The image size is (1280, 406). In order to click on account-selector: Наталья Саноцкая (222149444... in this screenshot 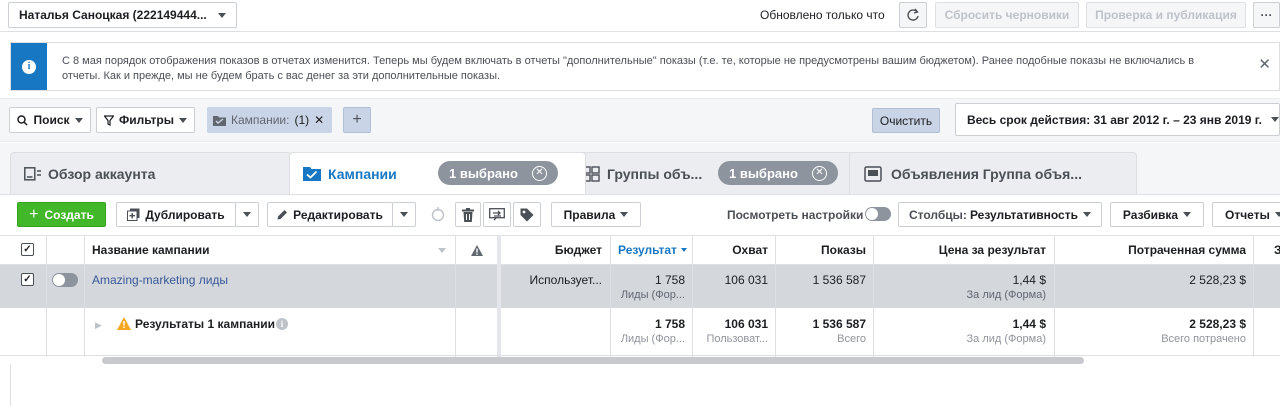, I will do `click(122, 15)`.